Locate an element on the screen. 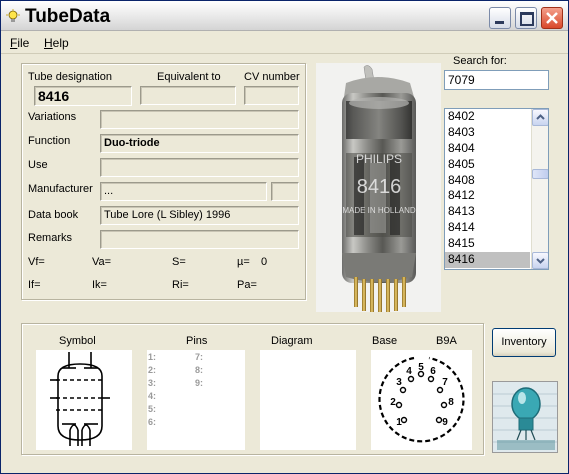 Image resolution: width=569 pixels, height=474 pixels. duo-triode-symbol is located at coordinates (80, 399).